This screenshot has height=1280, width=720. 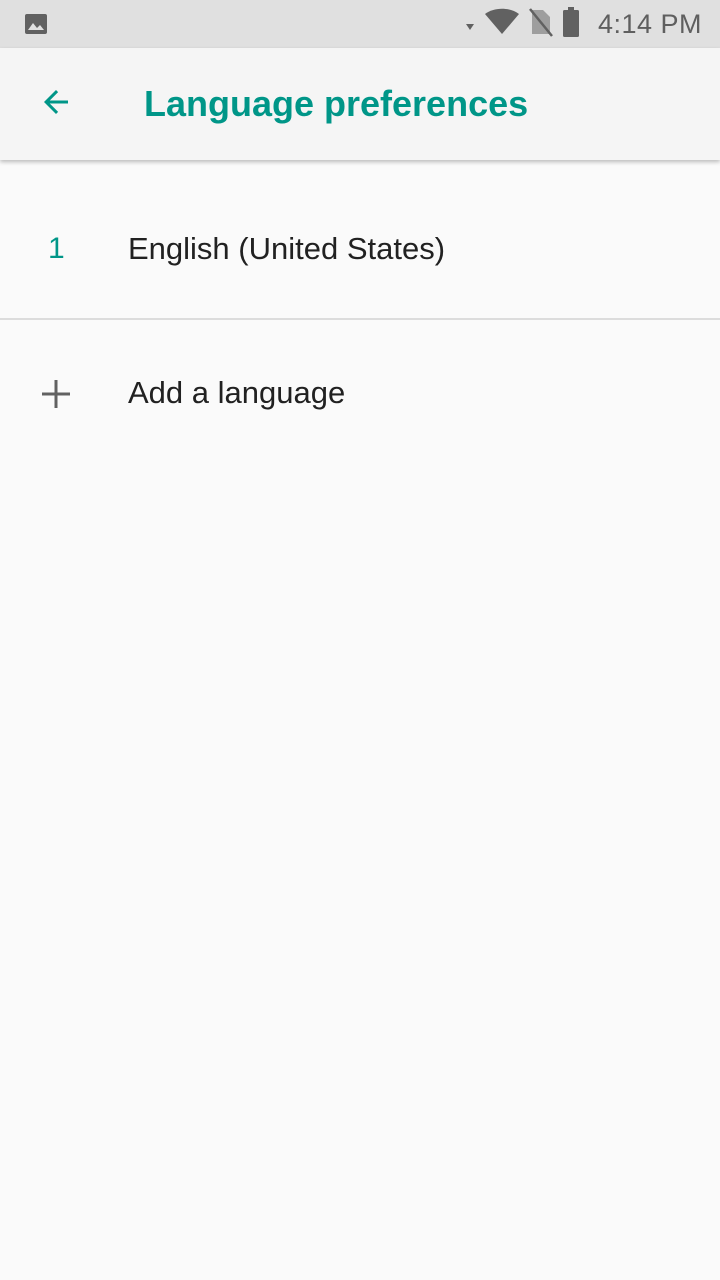 I want to click on back-button, so click(x=56, y=104).